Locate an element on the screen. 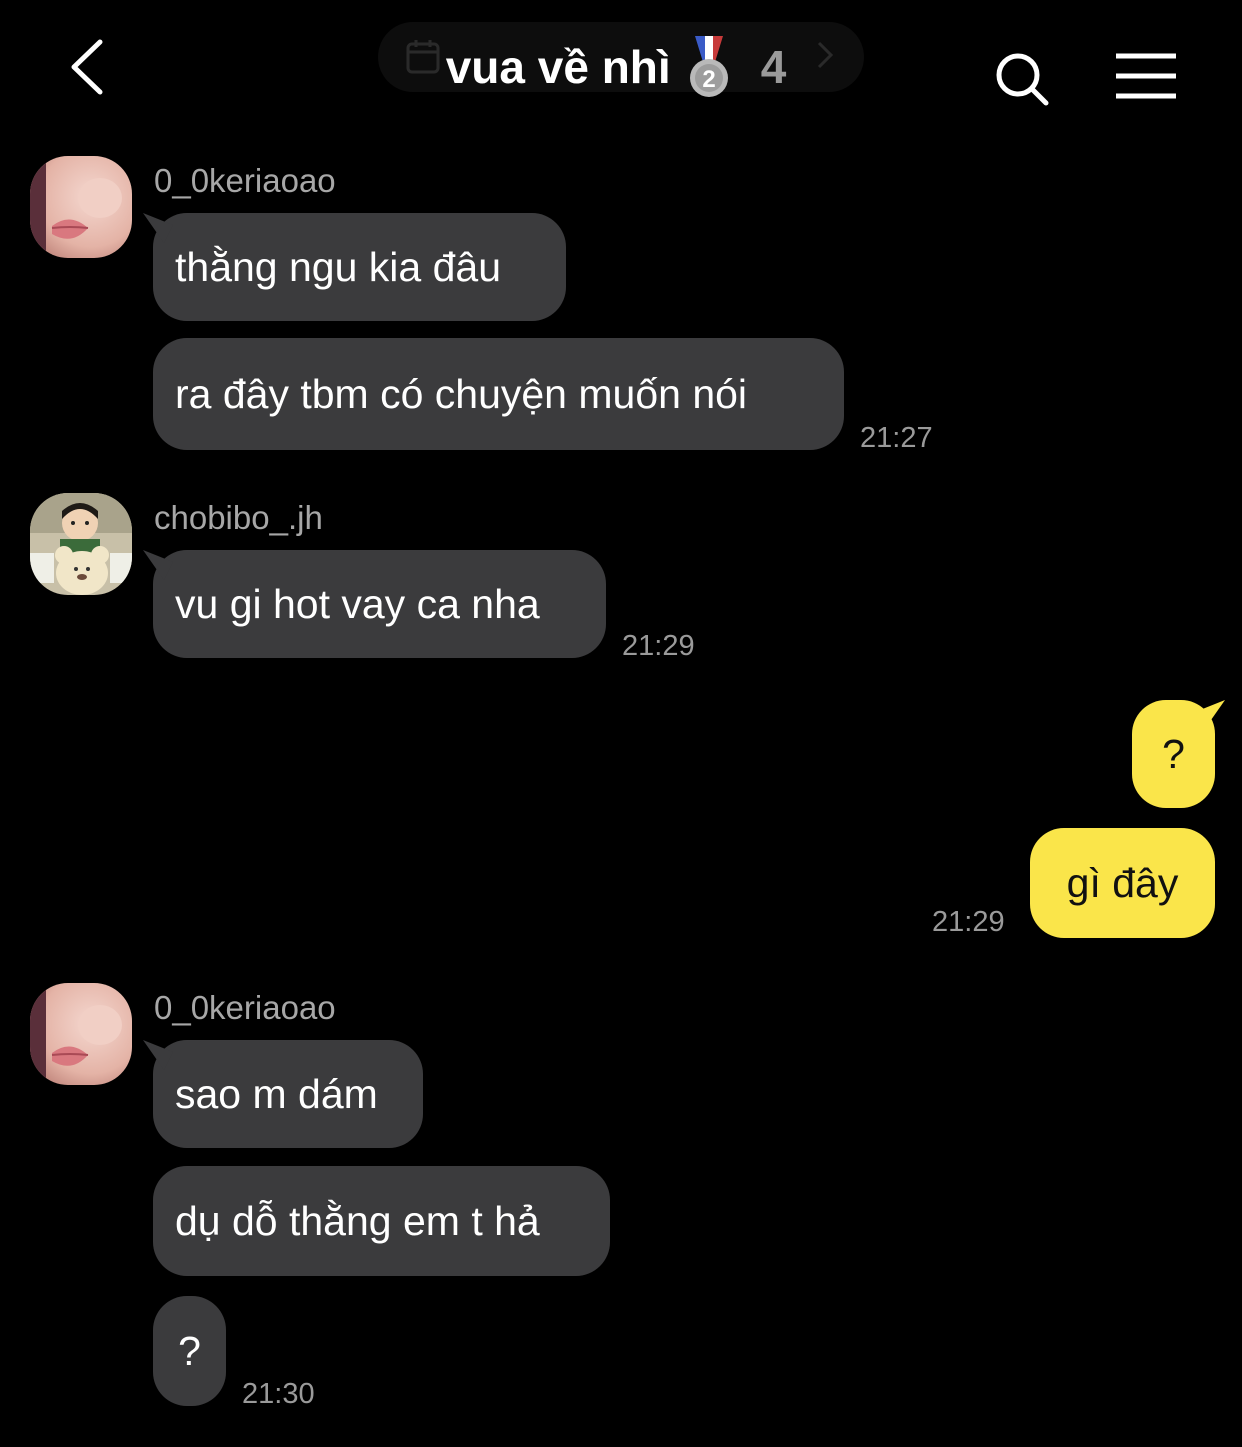 This screenshot has height=1447, width=1242. message-bubble: sao m dám is located at coordinates (288, 1094).